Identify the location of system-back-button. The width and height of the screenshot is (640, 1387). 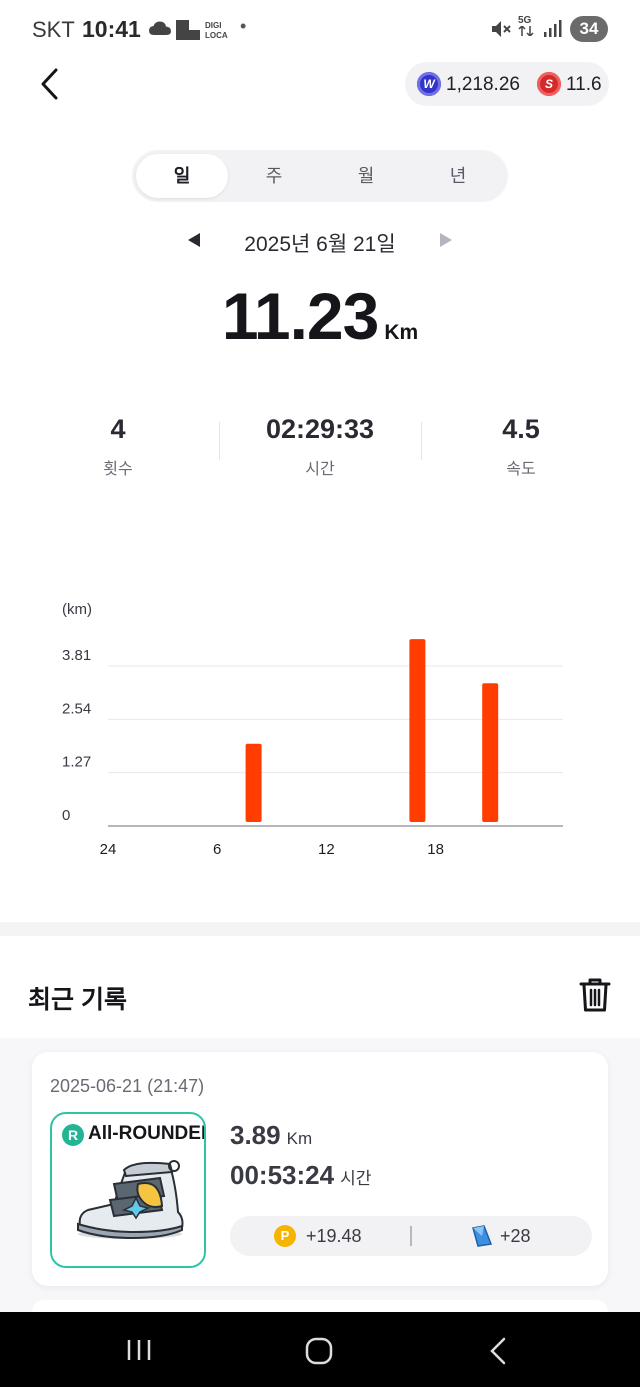
(498, 1353).